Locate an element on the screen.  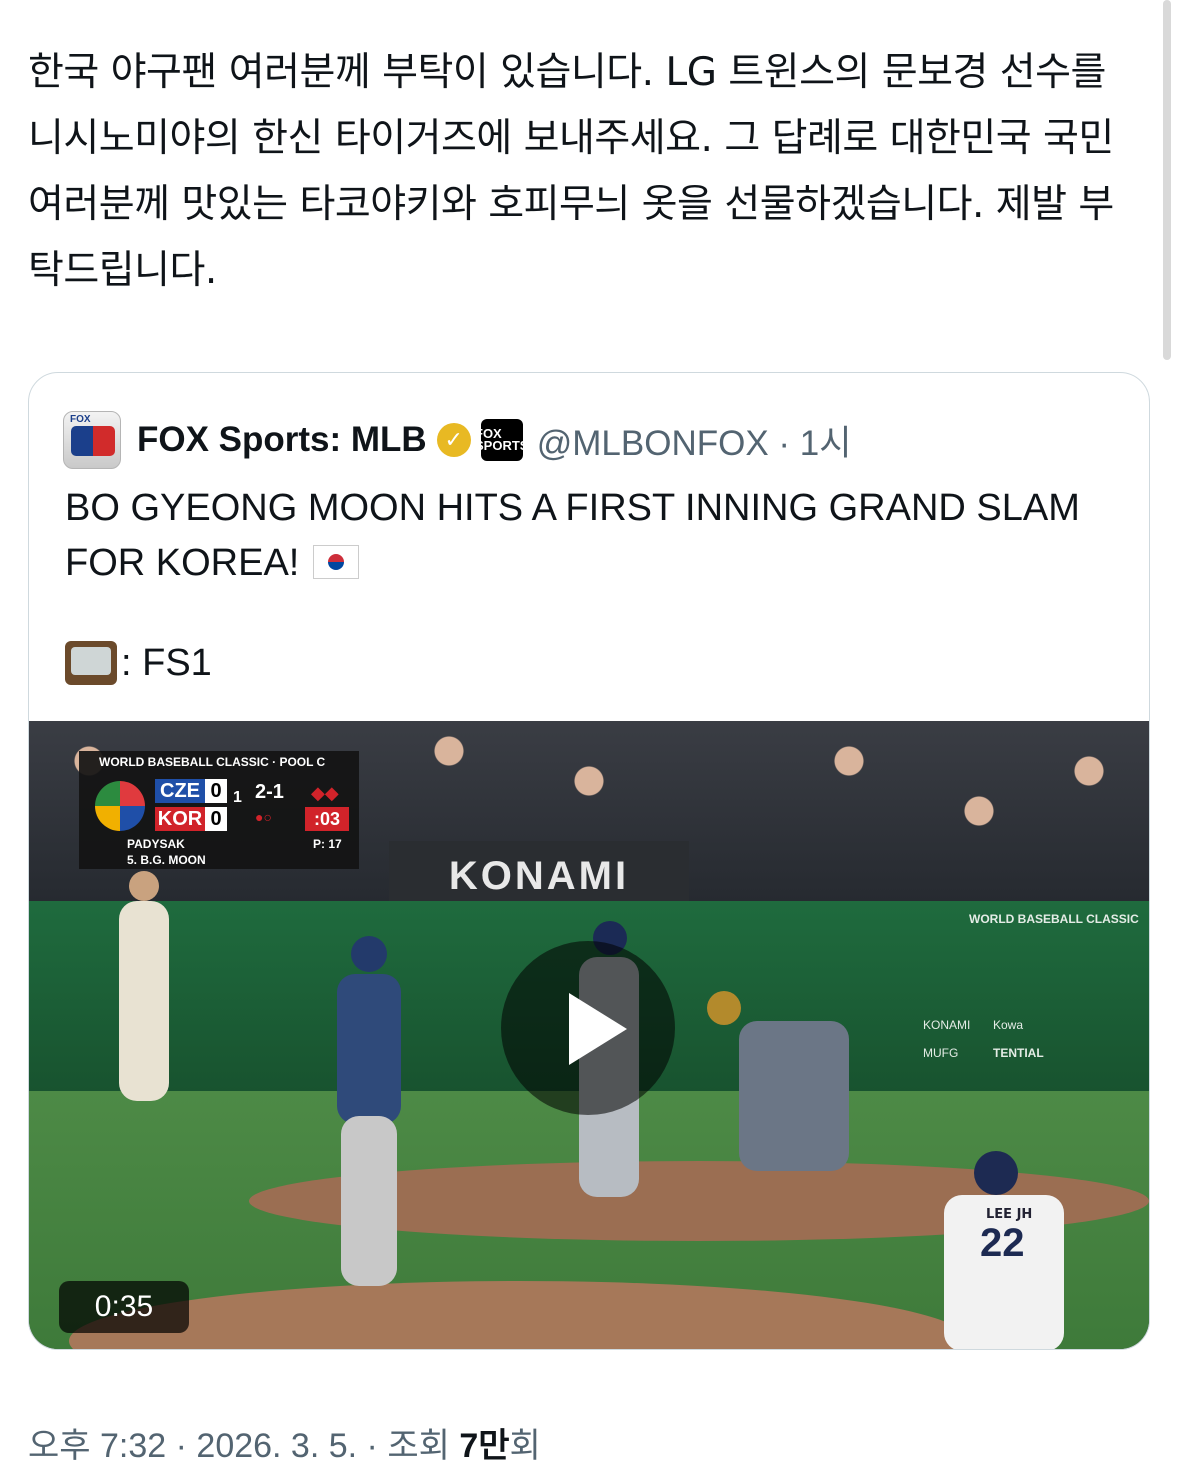
fox-sports-affiliate-icon: FOX SPORTS is located at coordinates (501, 440).